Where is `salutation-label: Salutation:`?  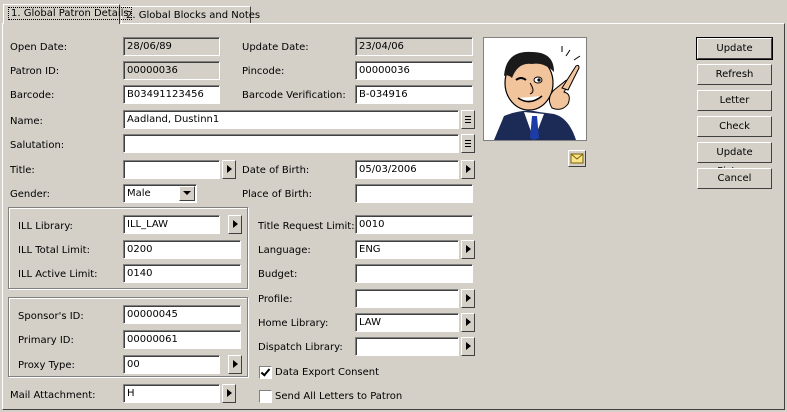
salutation-label: Salutation: is located at coordinates (37, 145).